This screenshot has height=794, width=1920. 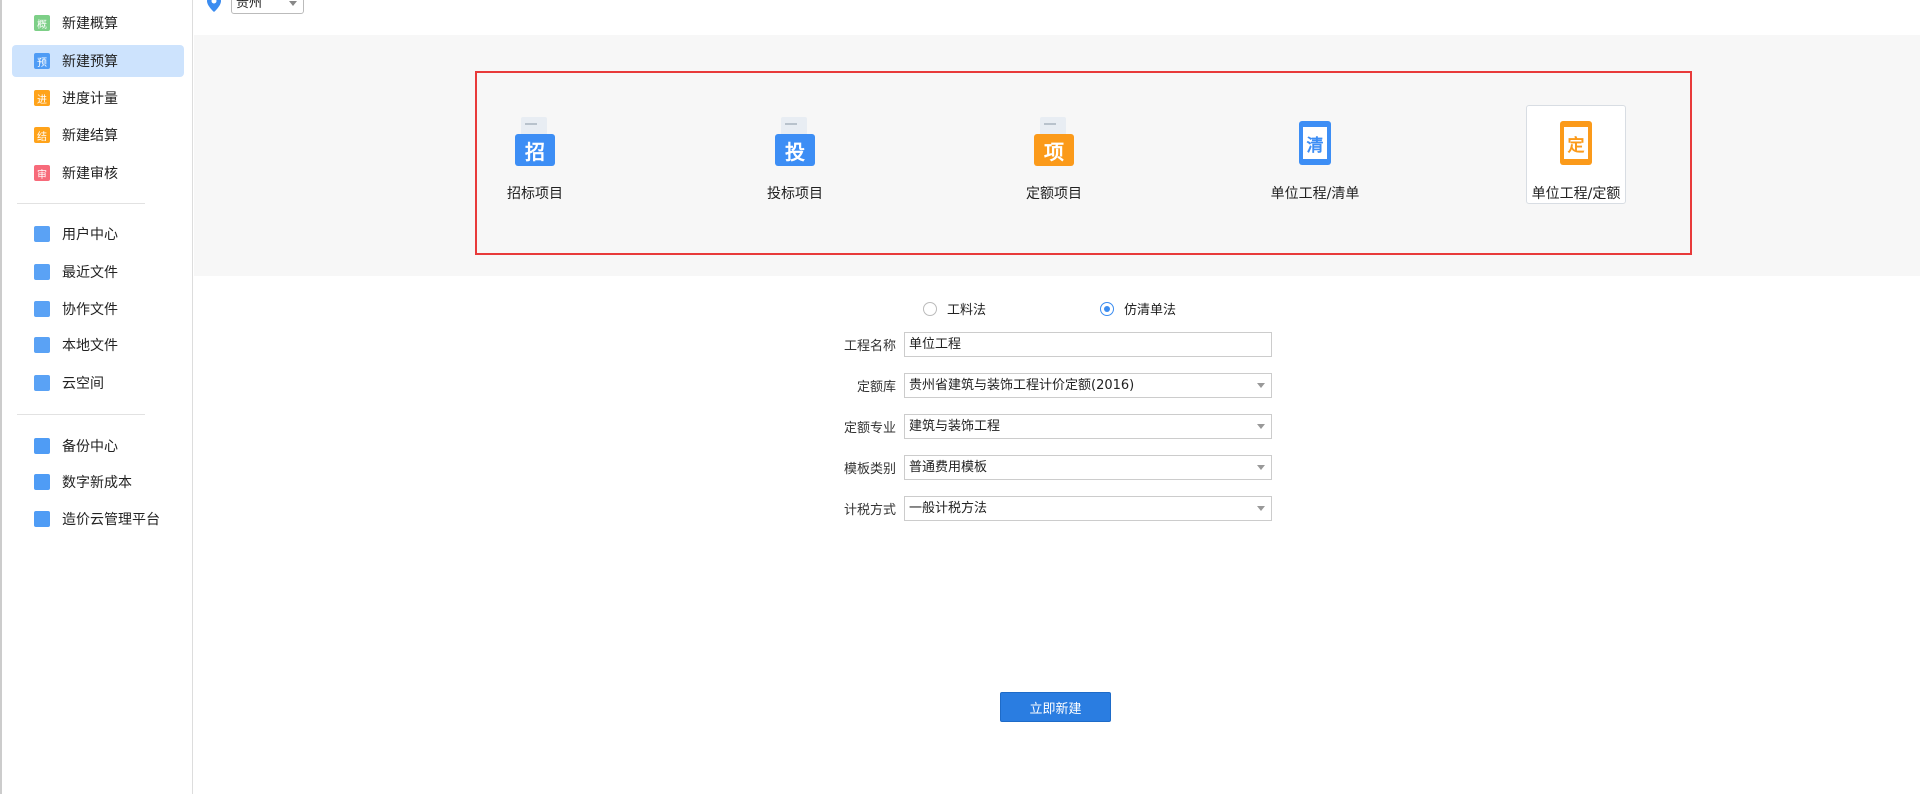 I want to click on project-type-label: 招标项目, so click(x=535, y=194).